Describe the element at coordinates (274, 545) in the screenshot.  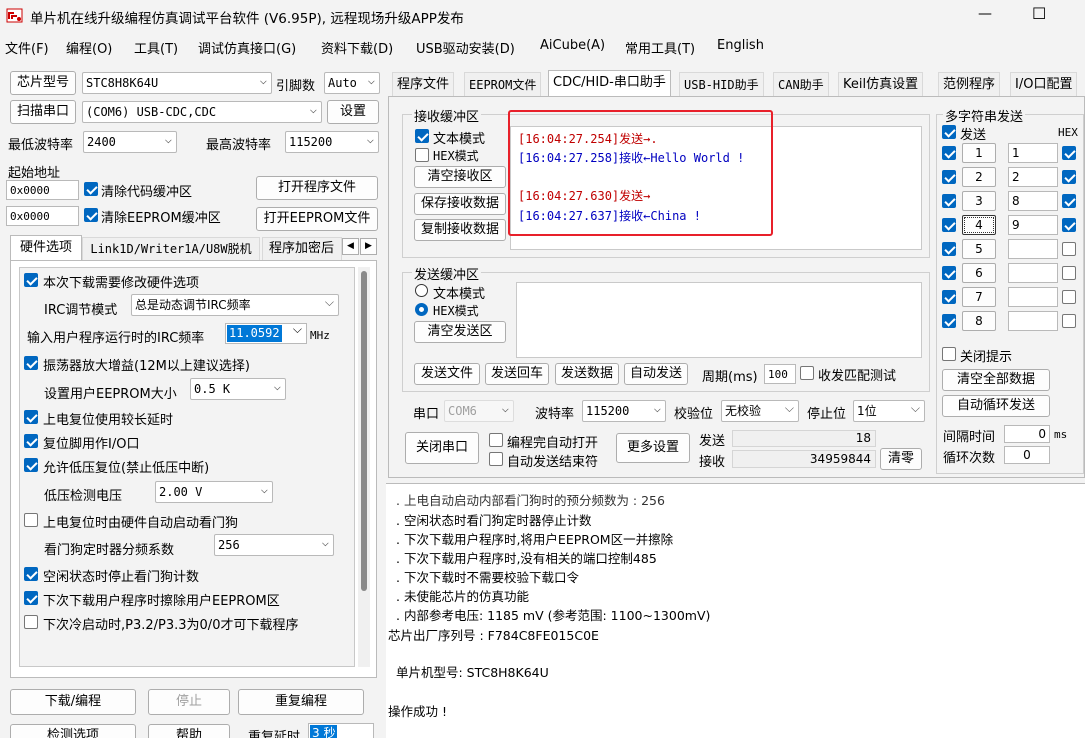
I see `wdt-div-select: 256` at that location.